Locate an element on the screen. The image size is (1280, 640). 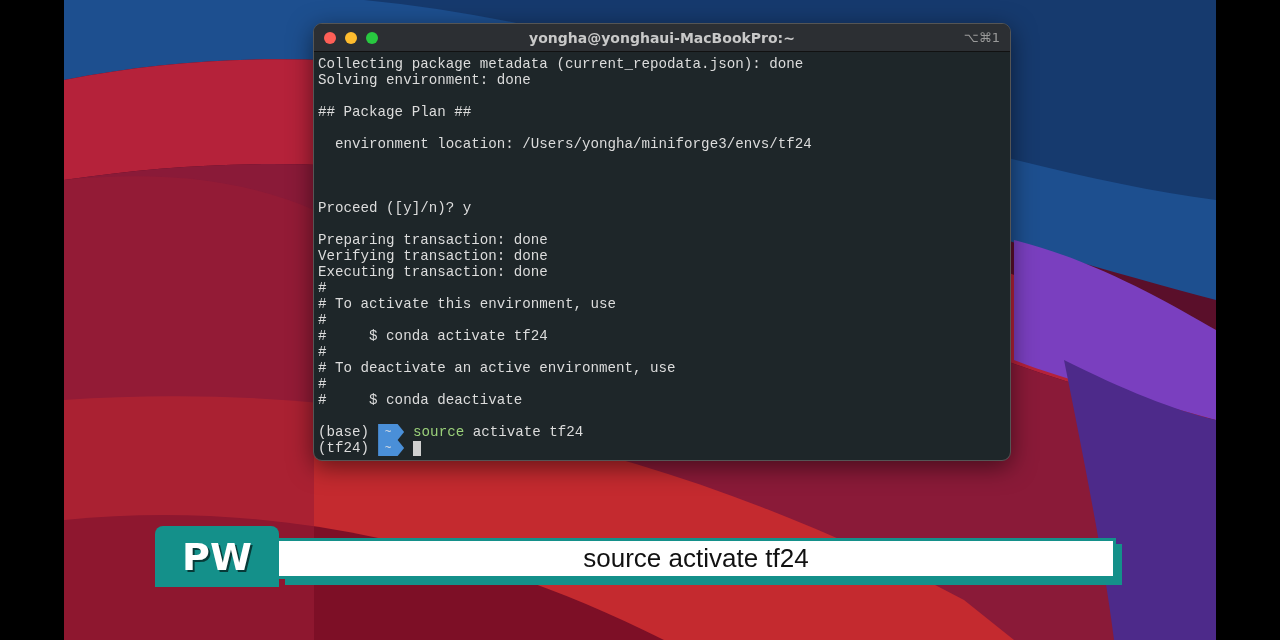
command-text: source is located at coordinates (439, 432).